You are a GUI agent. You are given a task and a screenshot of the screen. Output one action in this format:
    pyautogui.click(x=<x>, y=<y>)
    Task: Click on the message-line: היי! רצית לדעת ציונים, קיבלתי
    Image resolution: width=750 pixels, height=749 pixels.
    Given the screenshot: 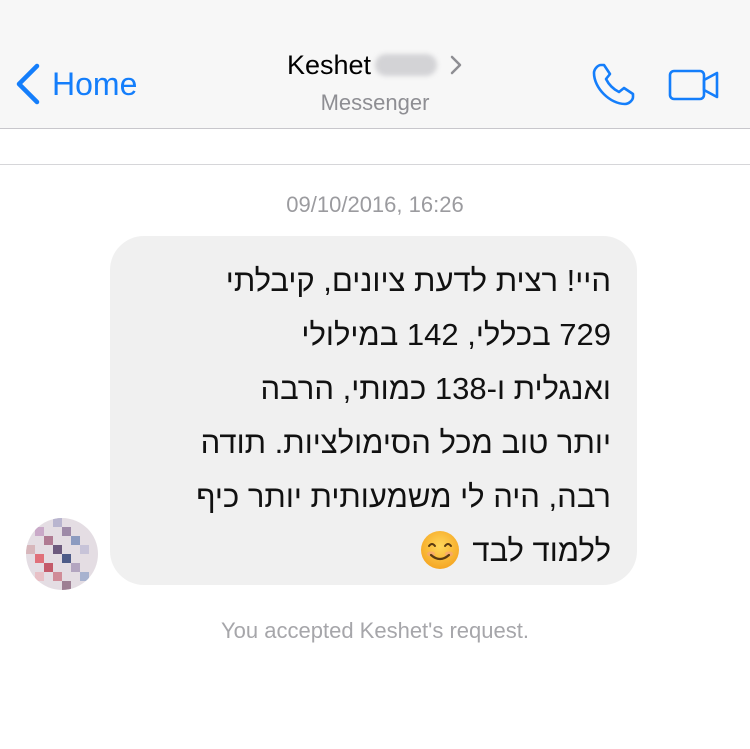 What is the action you would take?
    pyautogui.click(x=418, y=280)
    